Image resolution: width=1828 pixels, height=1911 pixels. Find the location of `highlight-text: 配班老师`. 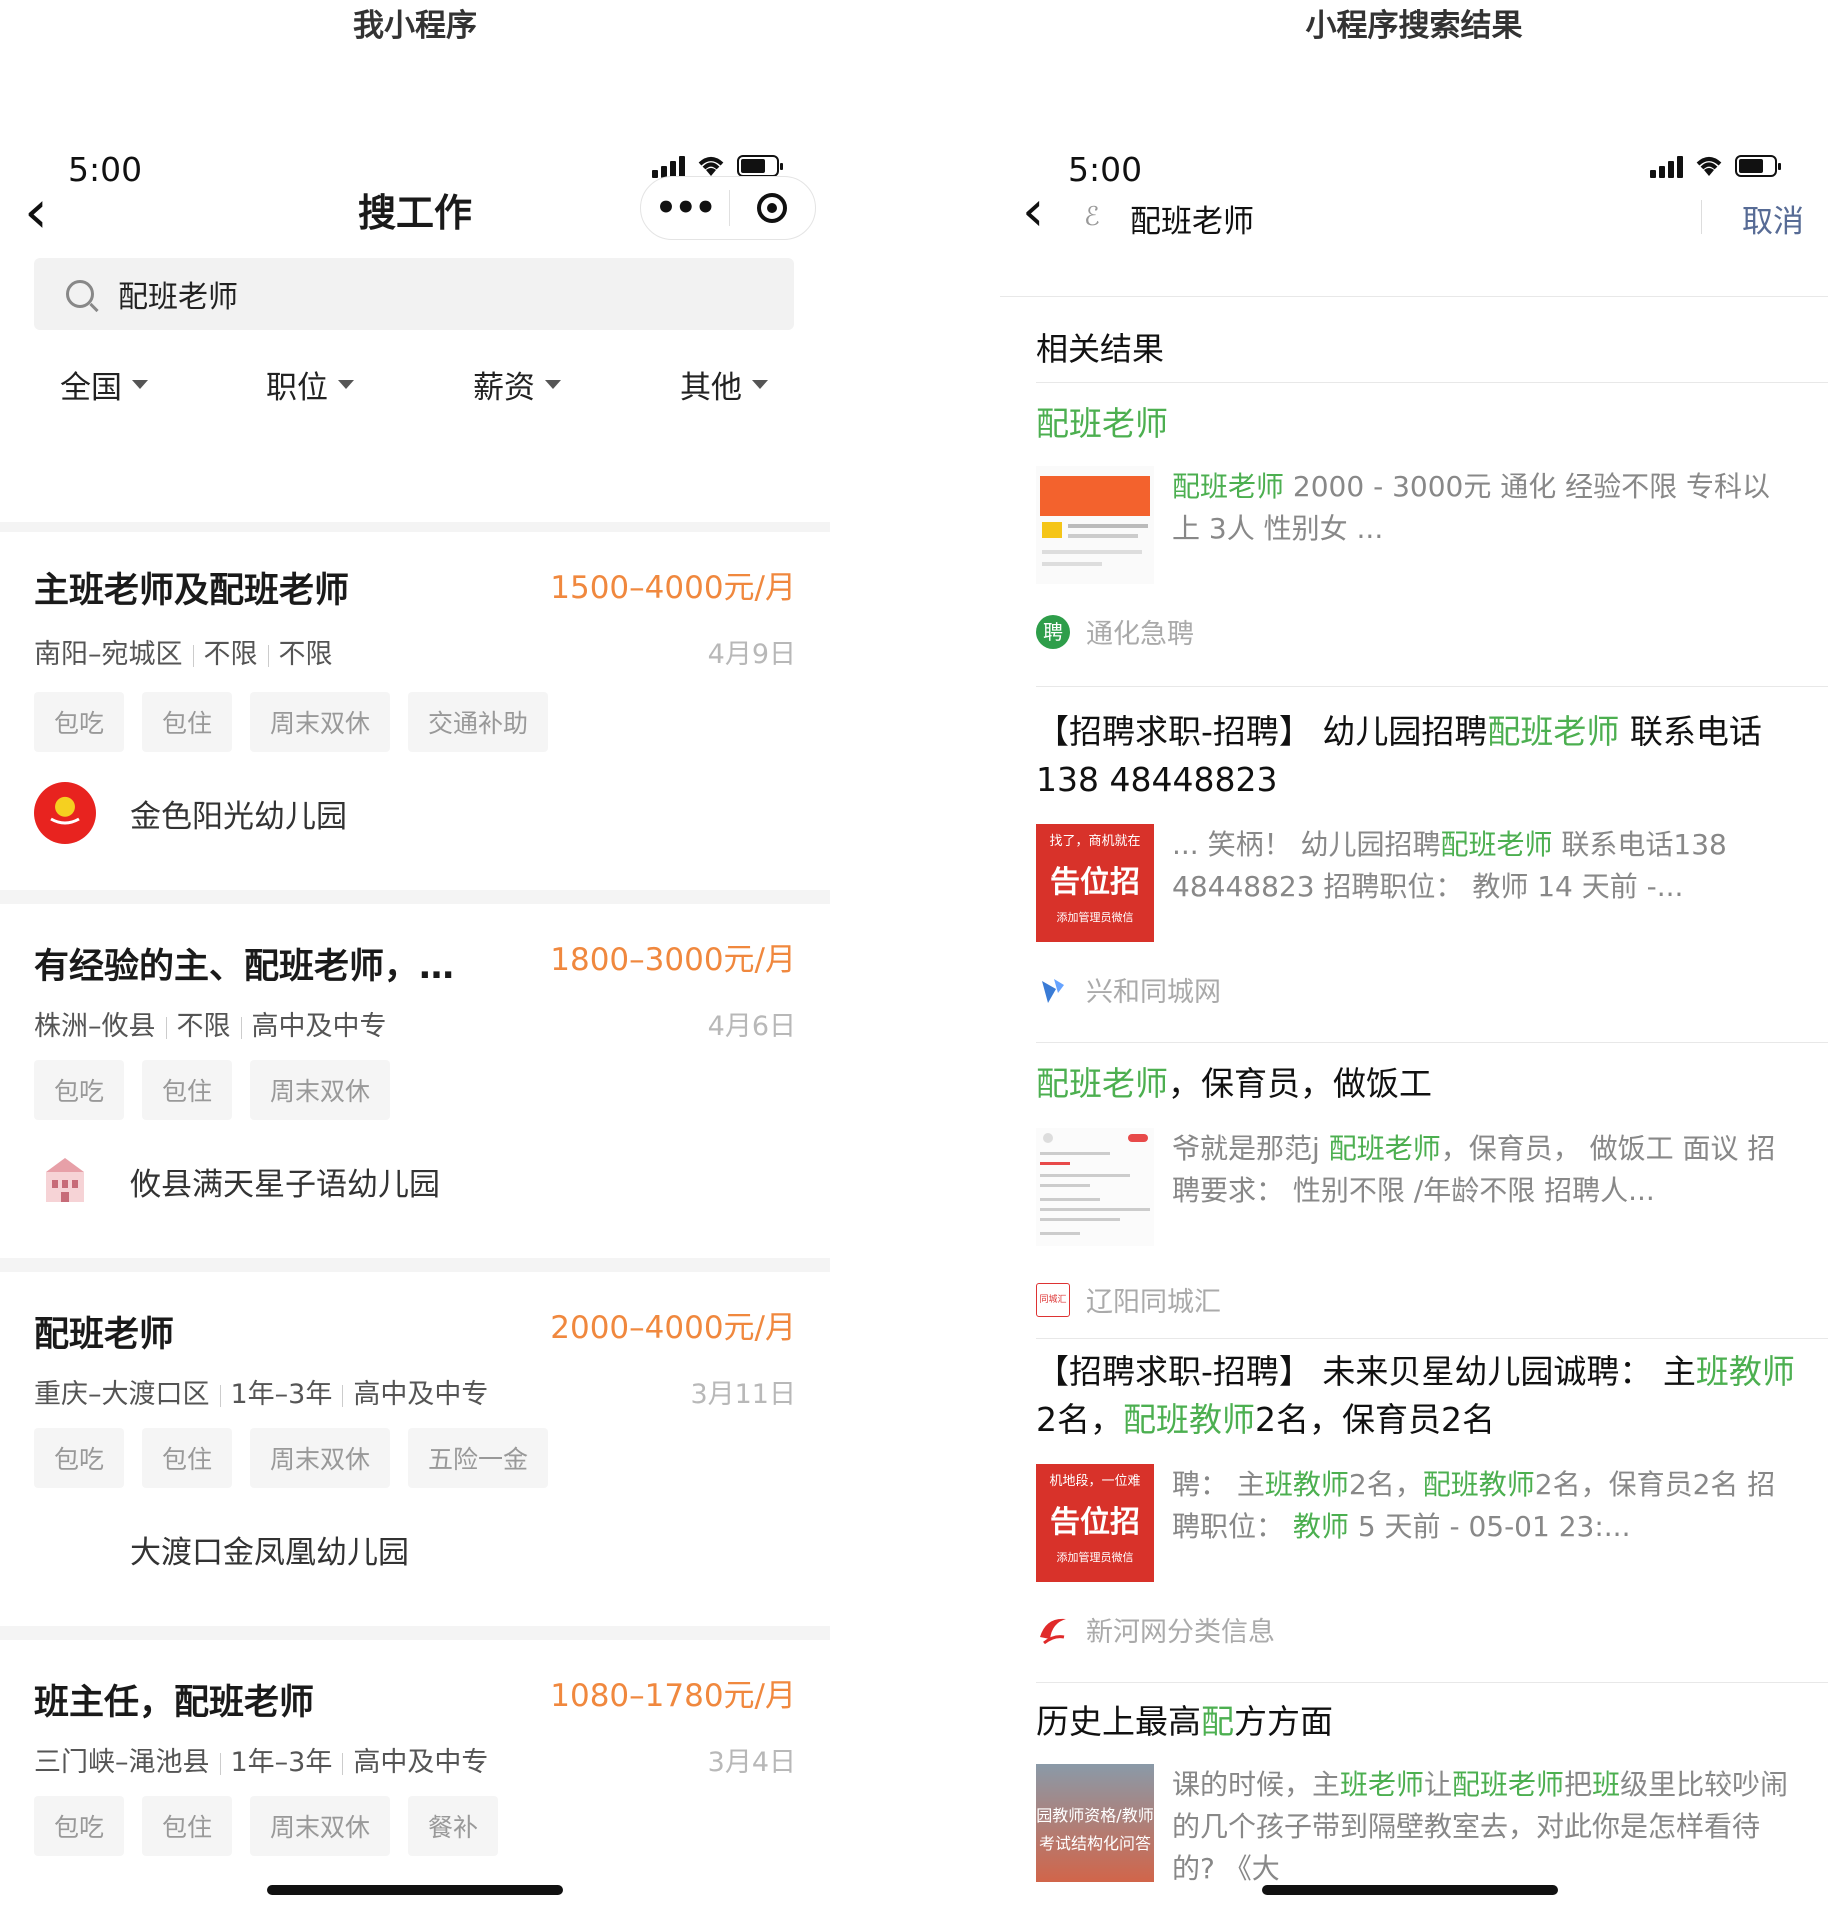

highlight-text: 配班老师 is located at coordinates (1508, 1784).